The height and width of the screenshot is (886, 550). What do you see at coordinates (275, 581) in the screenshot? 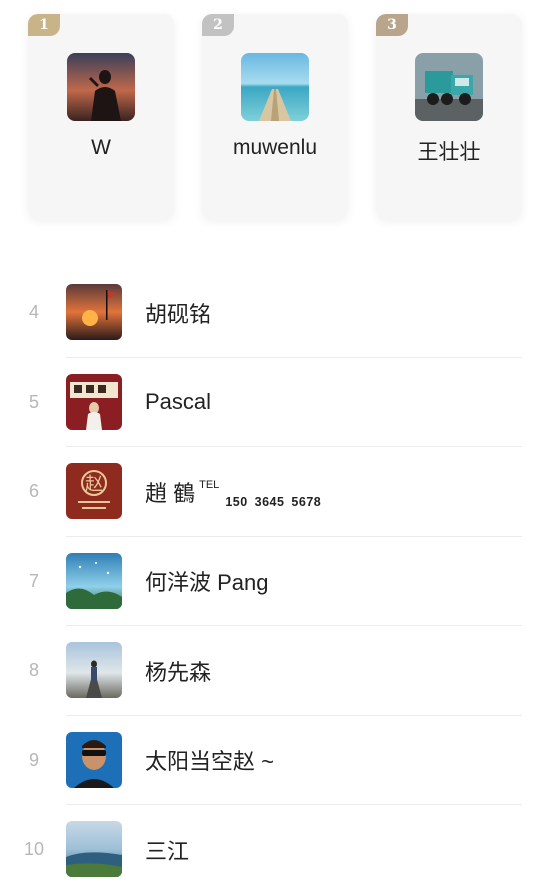
I see `list-item: 7 何洋波 Pang` at bounding box center [275, 581].